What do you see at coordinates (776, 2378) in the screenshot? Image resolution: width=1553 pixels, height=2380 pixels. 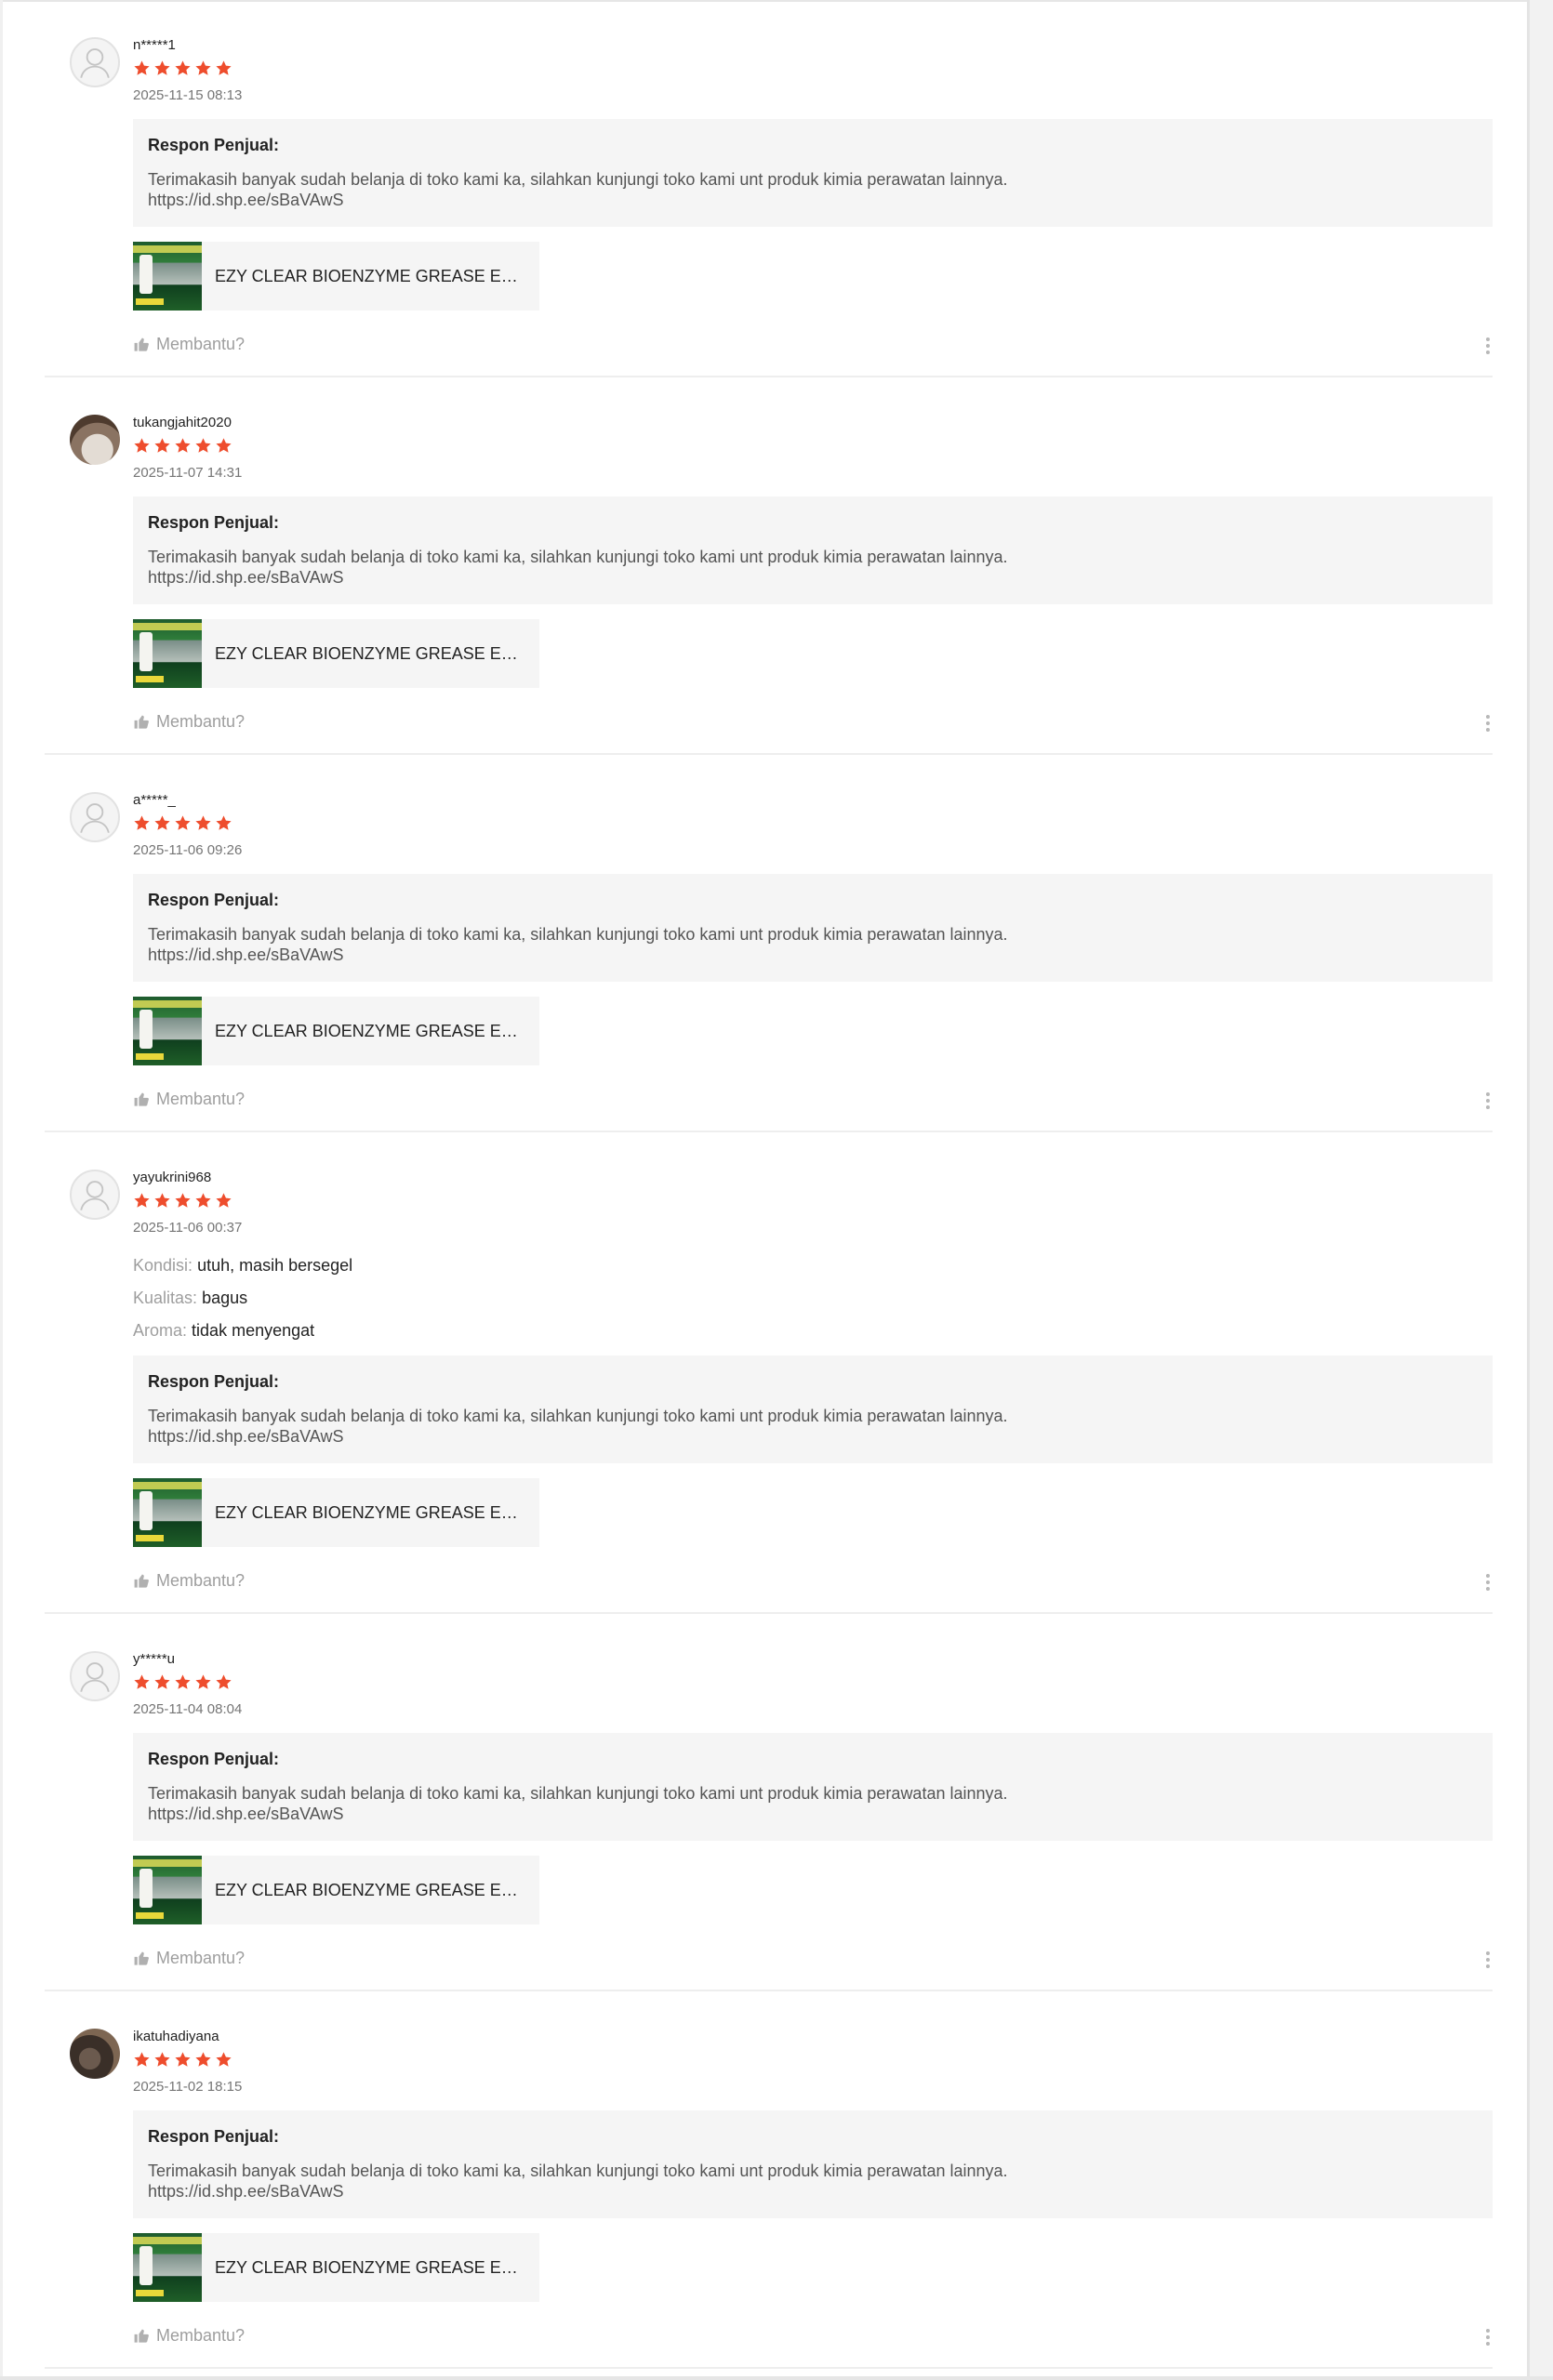 I see `bottom-border` at bounding box center [776, 2378].